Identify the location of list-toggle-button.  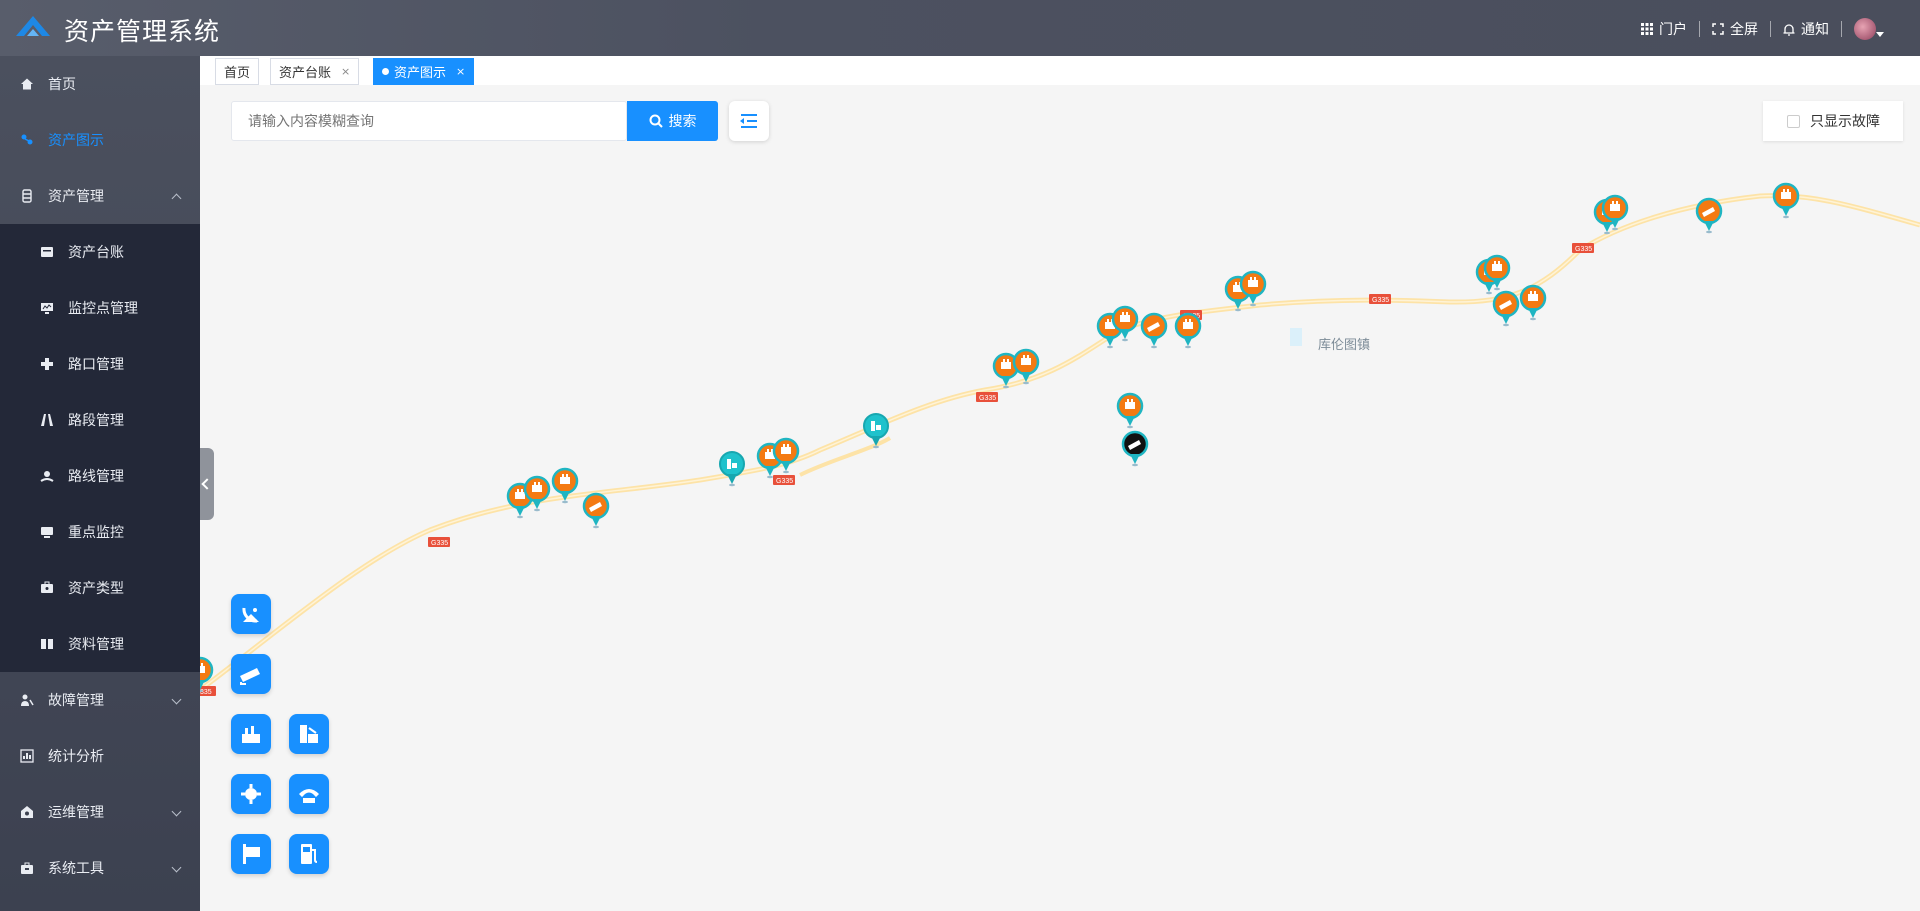
(749, 121).